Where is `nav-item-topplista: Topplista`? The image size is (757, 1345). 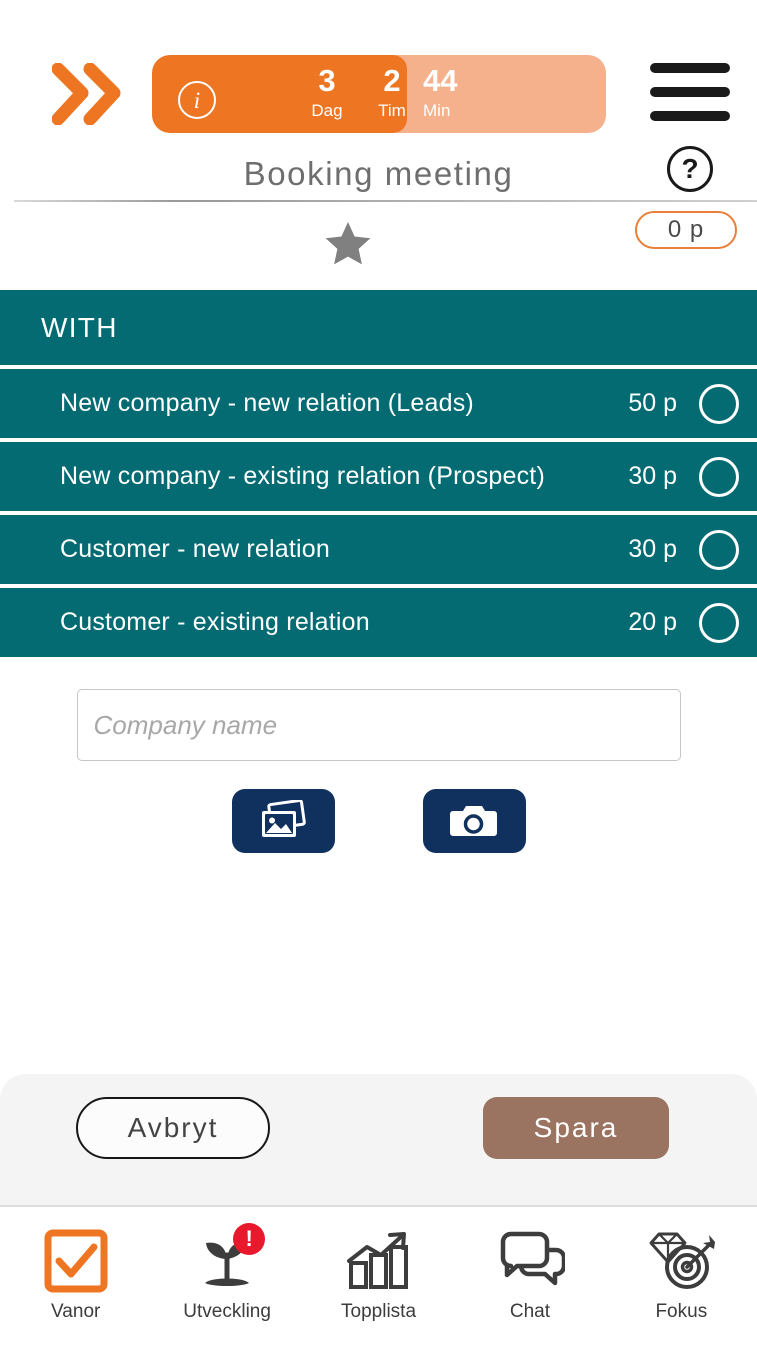
nav-item-topplista: Topplista is located at coordinates (378, 1276).